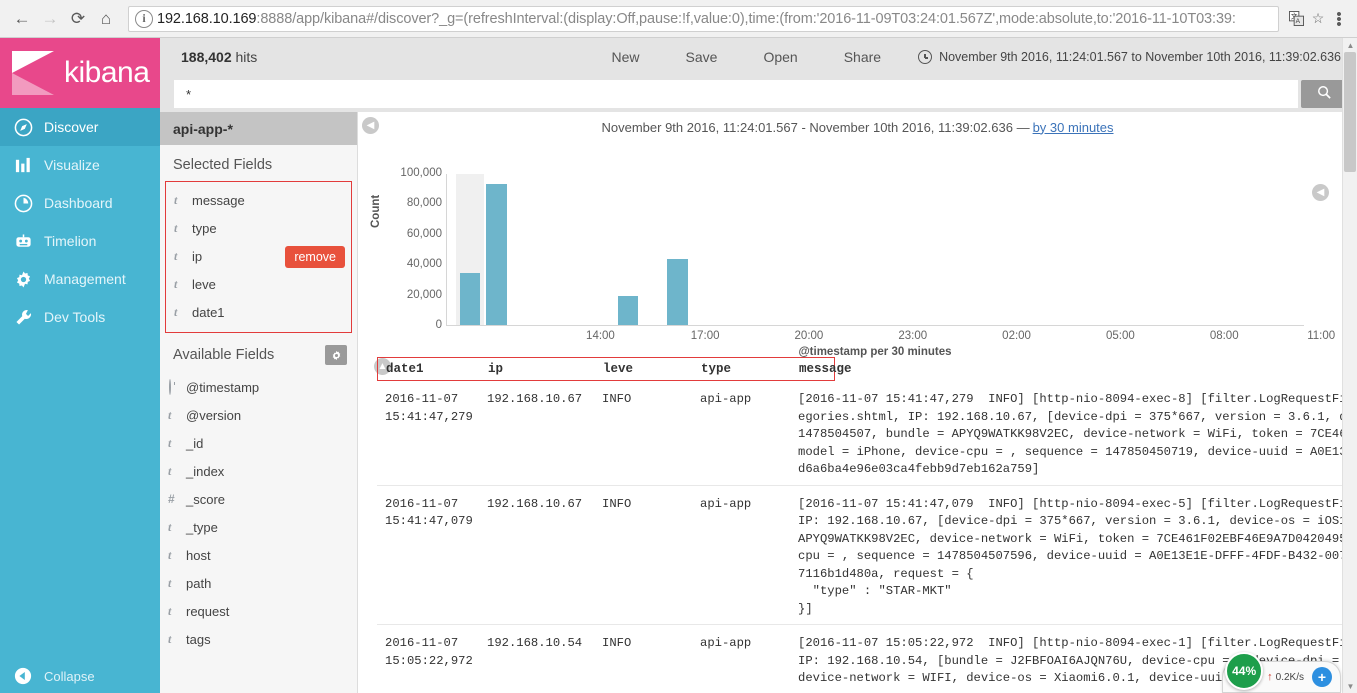 The width and height of the screenshot is (1357, 693). What do you see at coordinates (80, 165) in the screenshot?
I see `sidebar-item-visualize: Visualize` at bounding box center [80, 165].